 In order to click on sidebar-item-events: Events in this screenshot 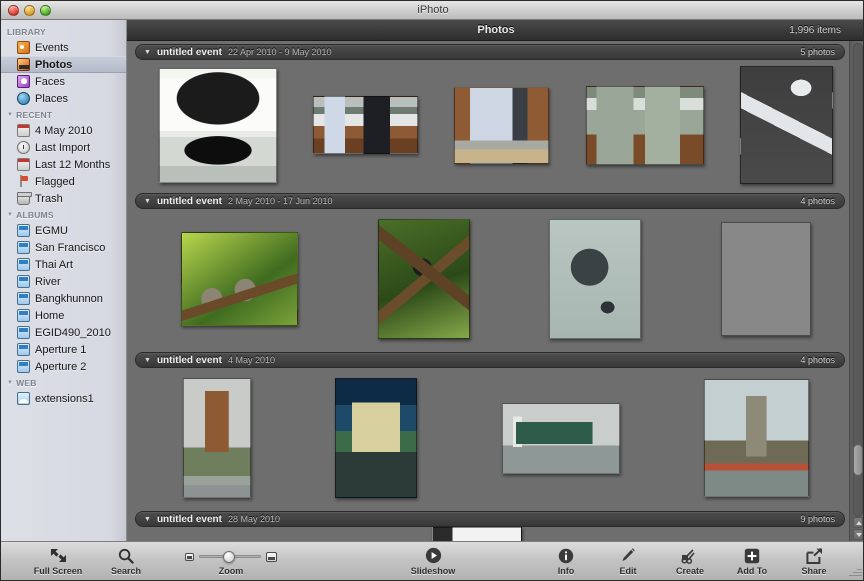, I will do `click(63, 47)`.